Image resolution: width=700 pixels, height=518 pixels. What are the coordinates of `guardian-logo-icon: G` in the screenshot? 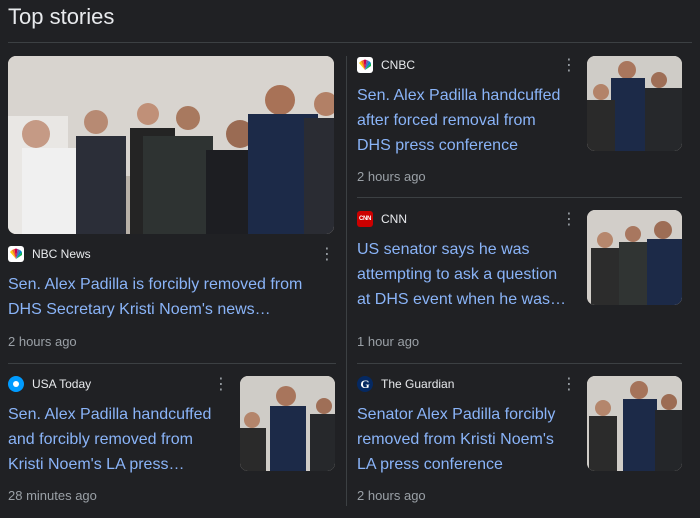 It's located at (365, 384).